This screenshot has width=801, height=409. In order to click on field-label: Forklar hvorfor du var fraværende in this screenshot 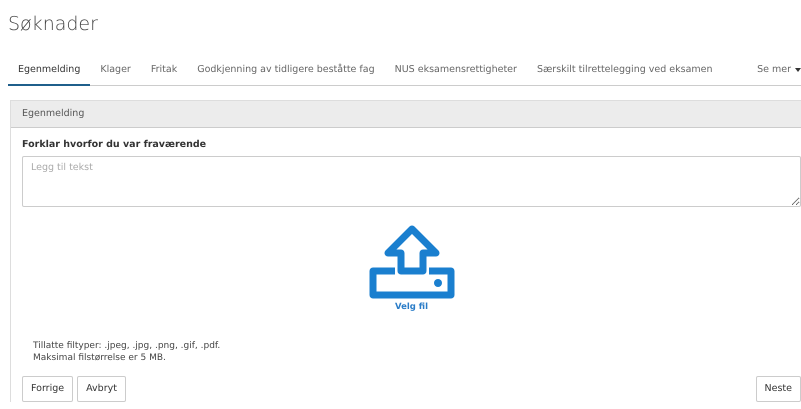, I will do `click(115, 145)`.